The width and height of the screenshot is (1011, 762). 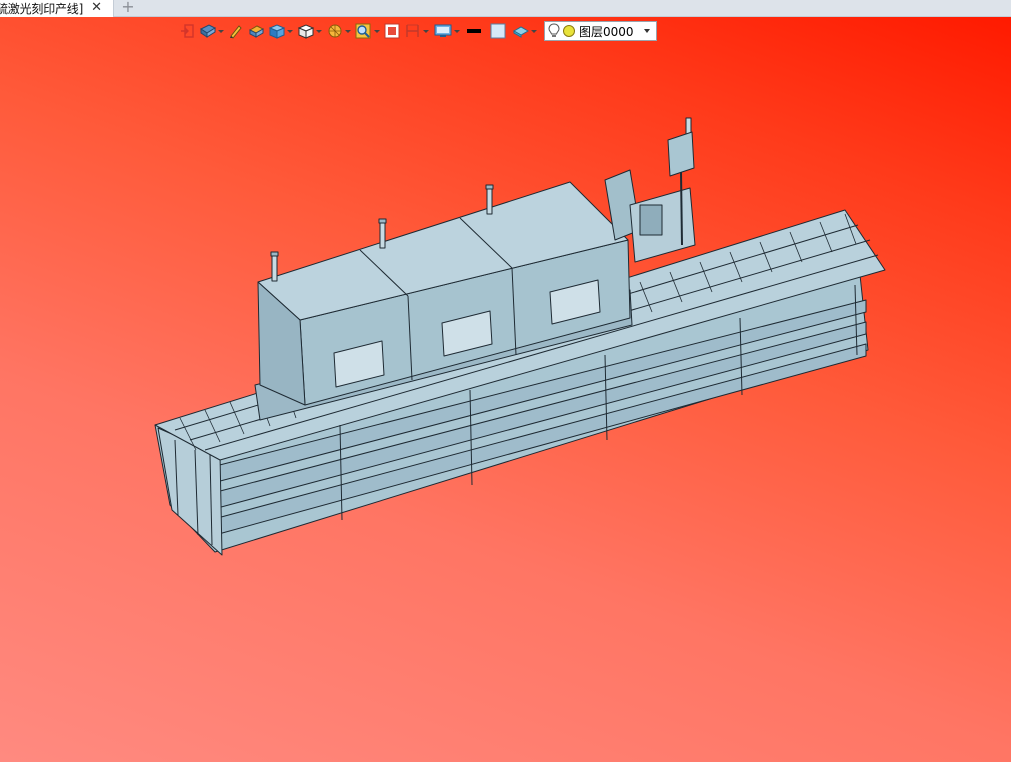 I want to click on exit-view-icon, so click(x=187, y=31).